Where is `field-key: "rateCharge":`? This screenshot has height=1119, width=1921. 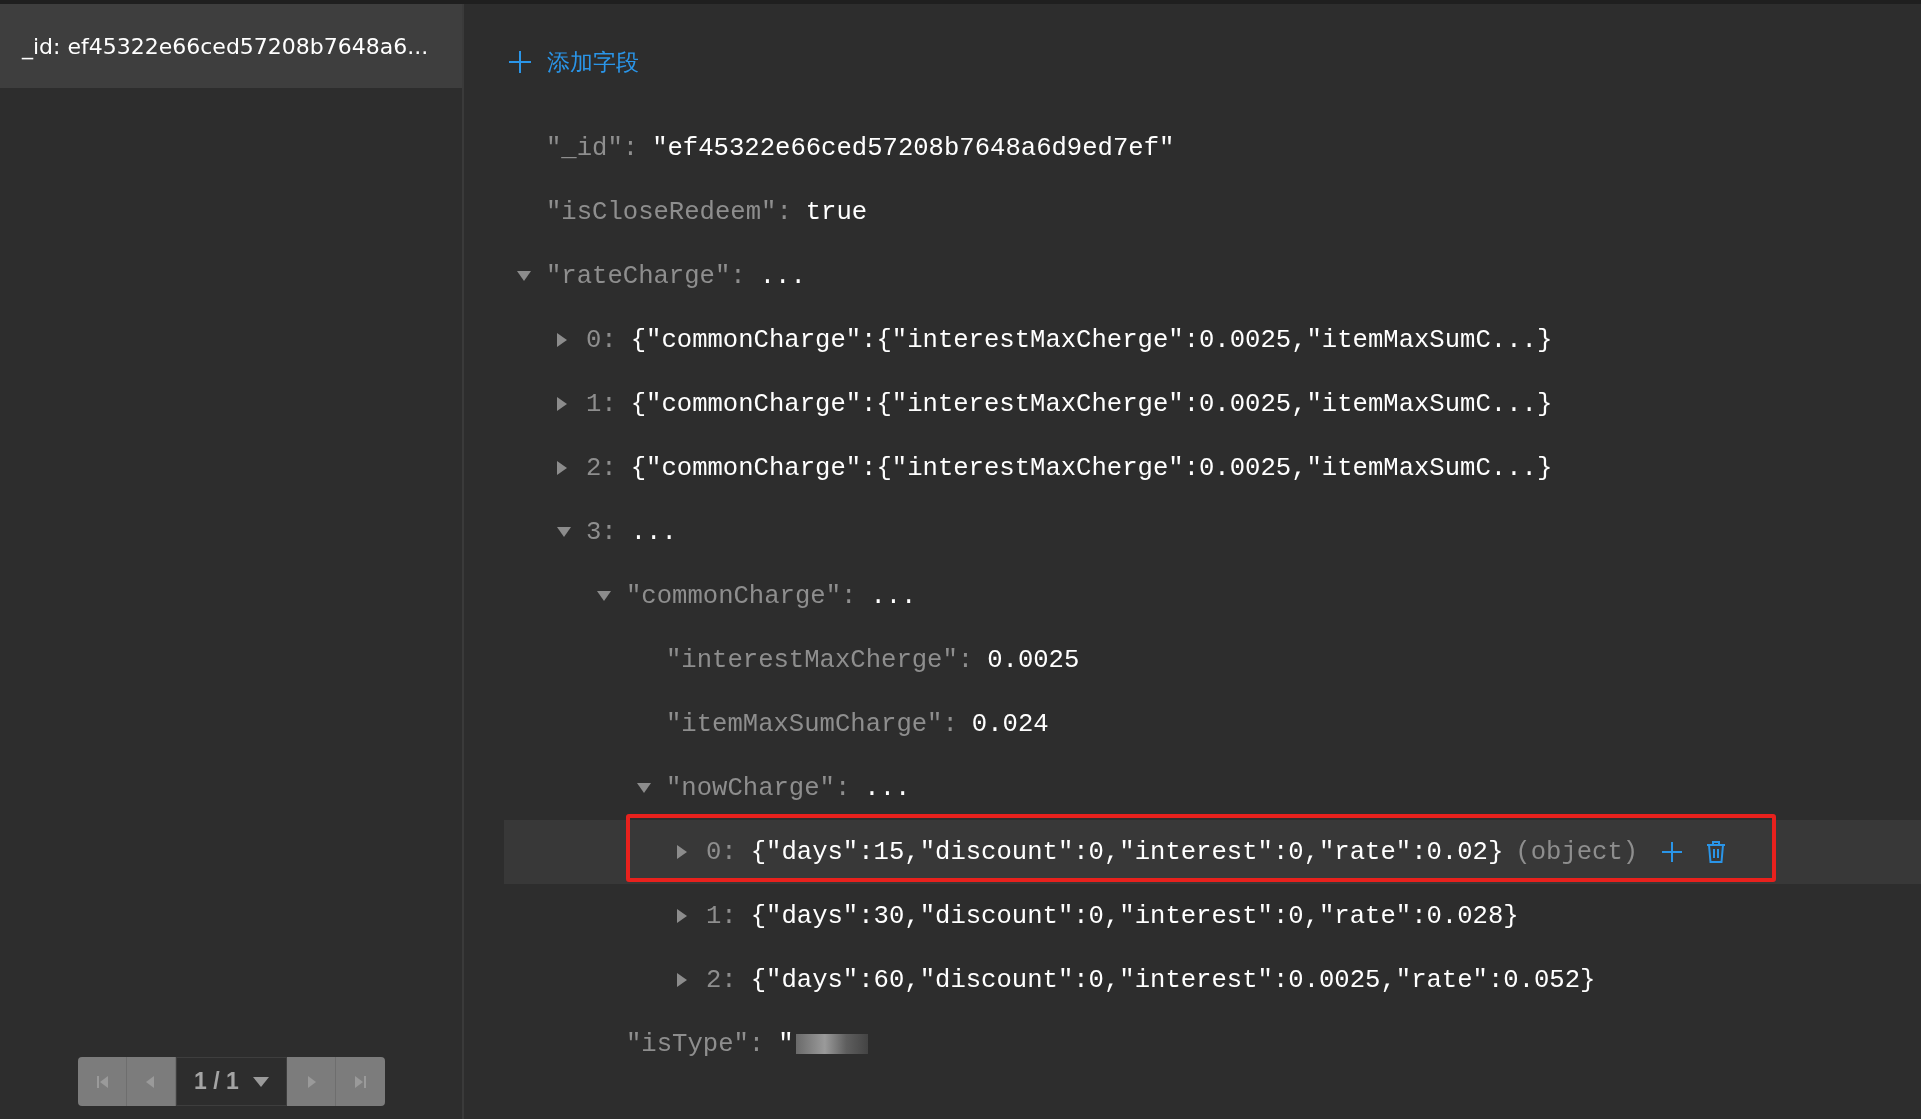 field-key: "rateCharge": is located at coordinates (646, 276).